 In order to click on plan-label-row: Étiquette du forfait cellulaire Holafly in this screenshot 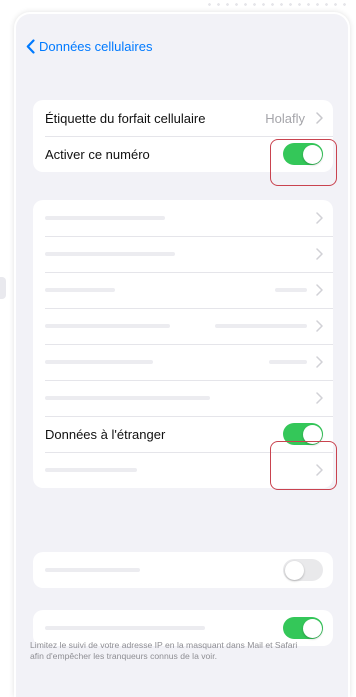, I will do `click(183, 118)`.